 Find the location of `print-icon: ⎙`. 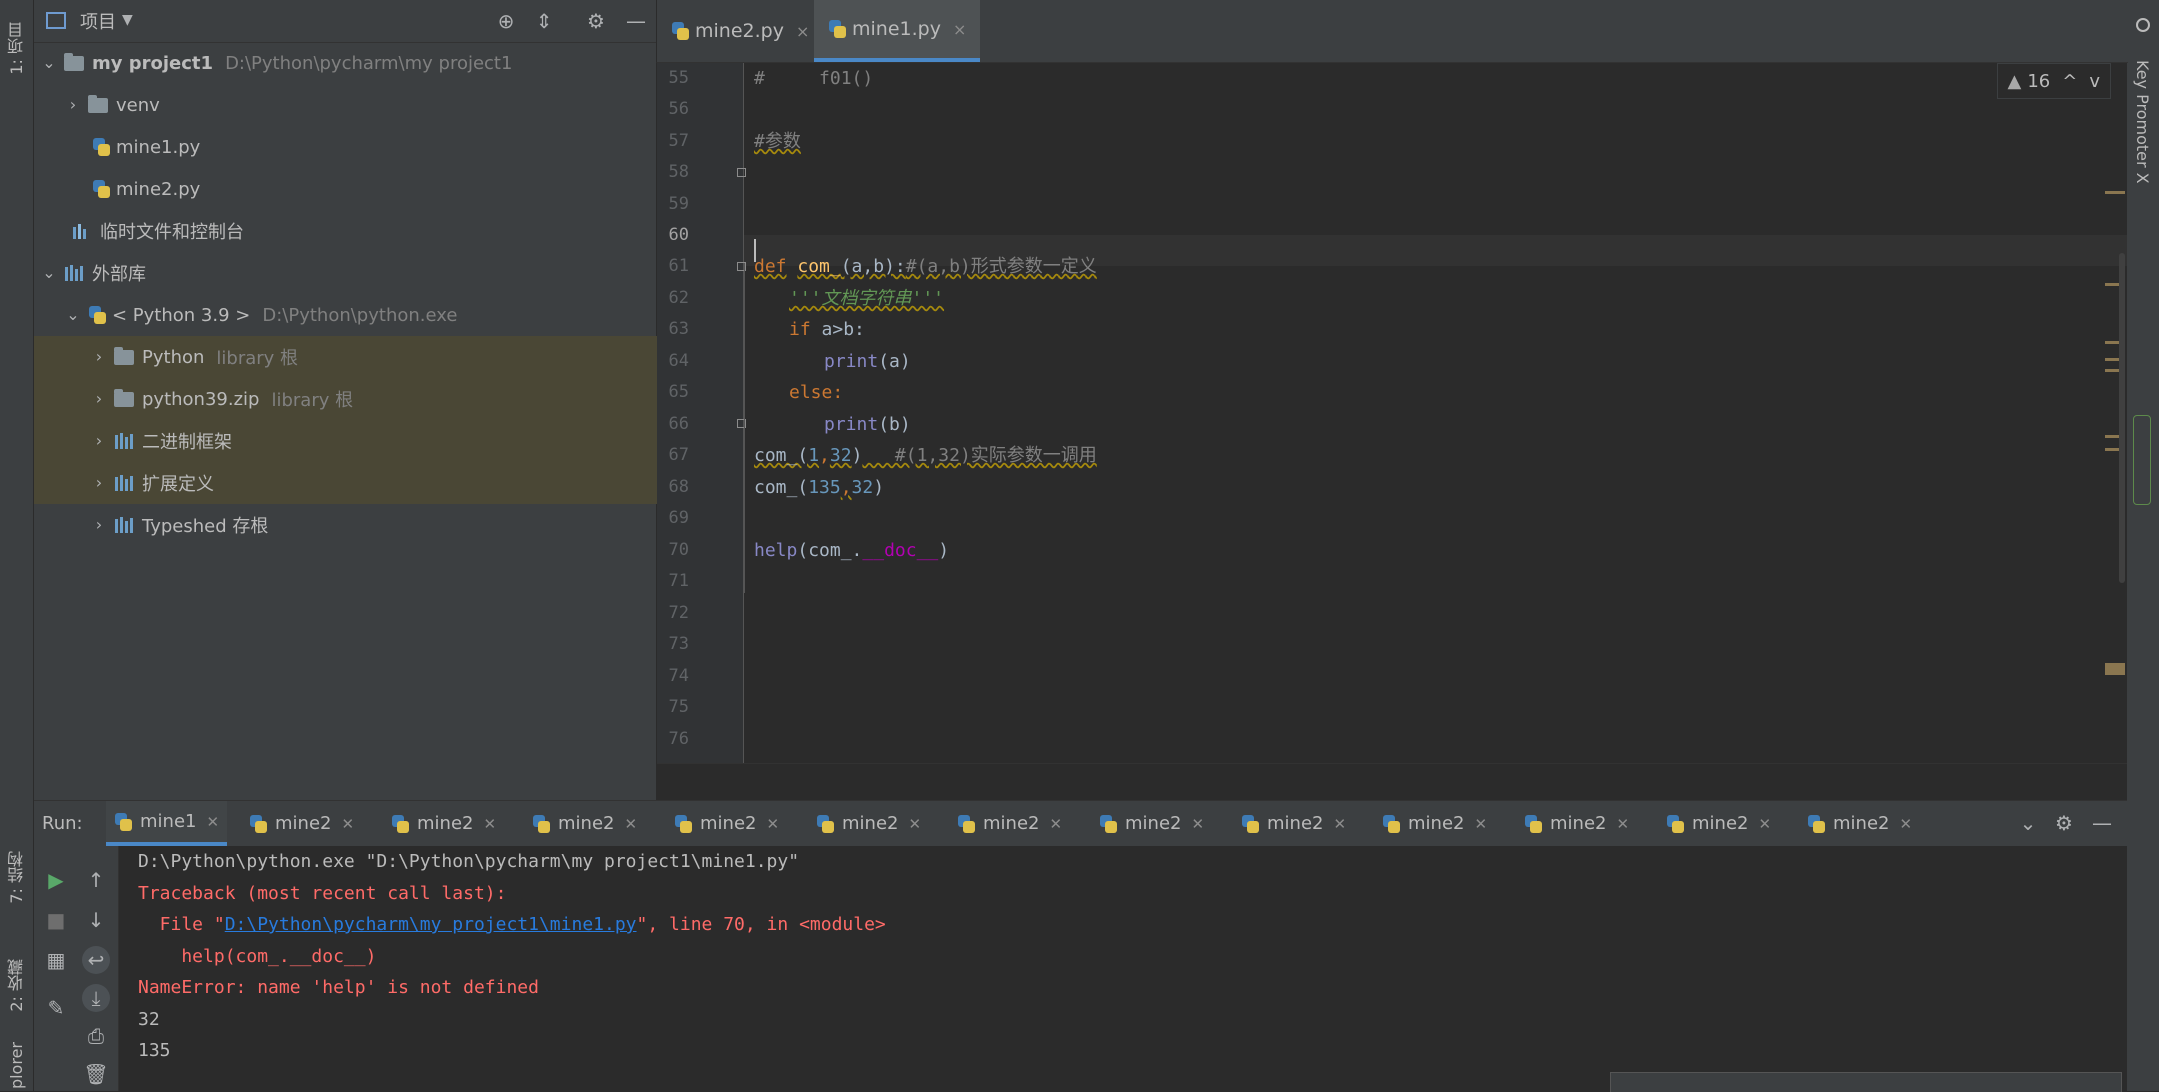

print-icon: ⎙ is located at coordinates (96, 1036).